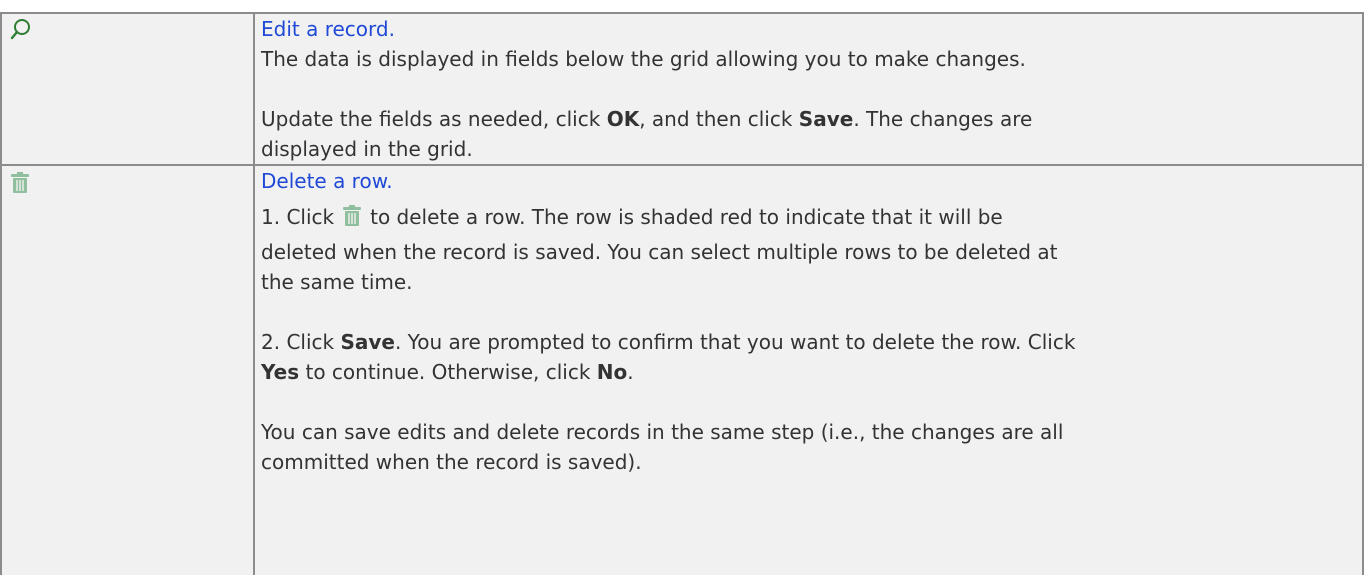  Describe the element at coordinates (127, 369) in the screenshot. I see `icon-cell-delete` at that location.